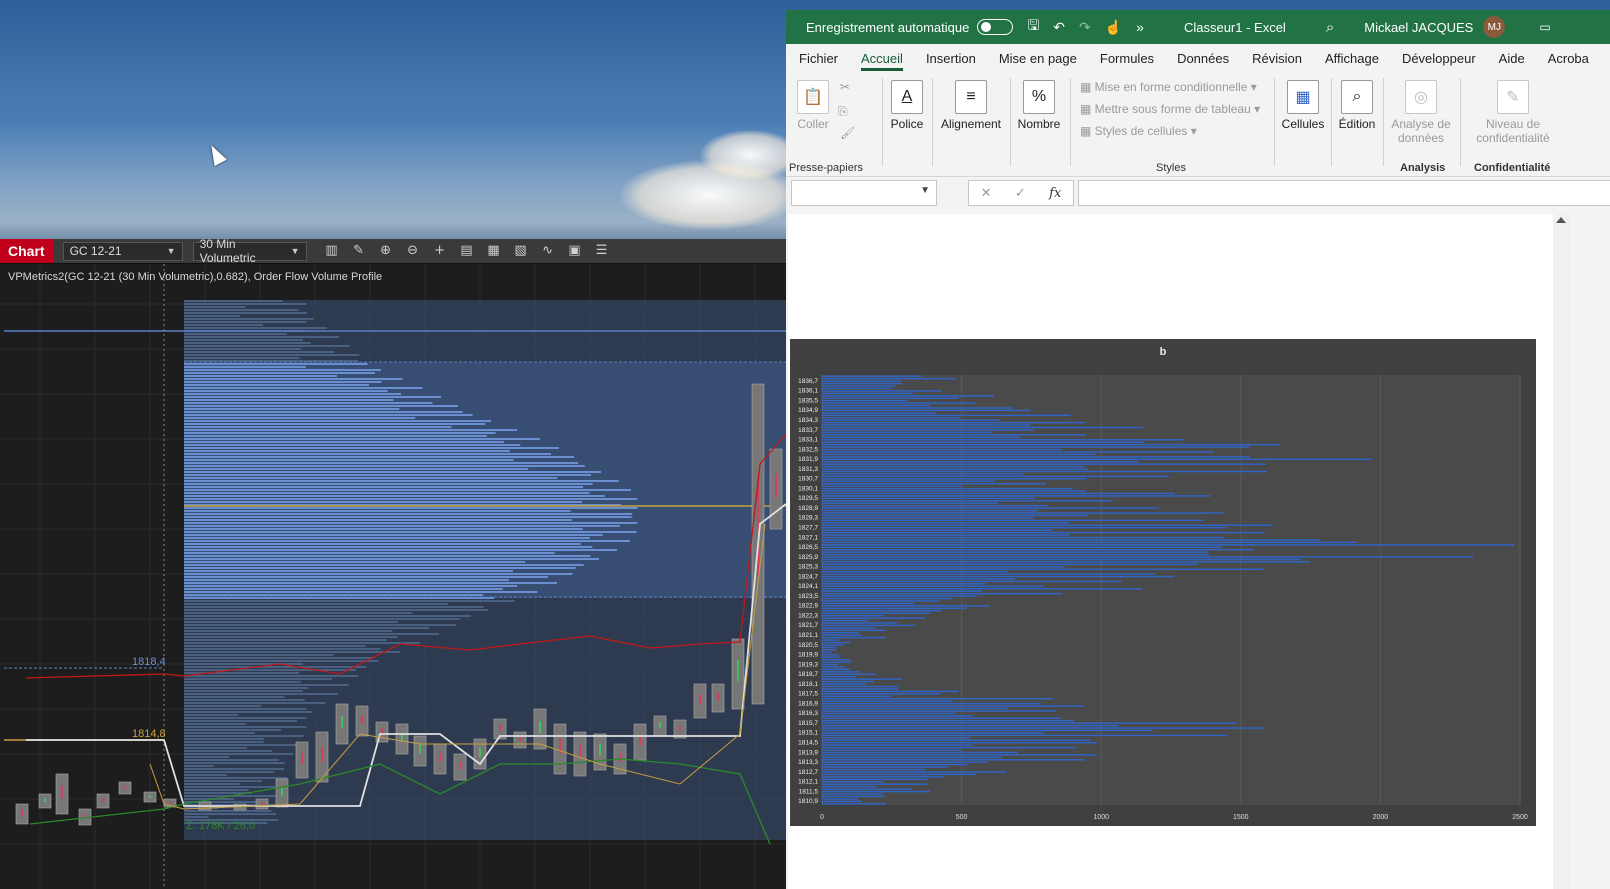 This screenshot has height=889, width=1610. I want to click on conditional-format-button: ▦ Mise en forme conditionnelle ▾, so click(1168, 87).